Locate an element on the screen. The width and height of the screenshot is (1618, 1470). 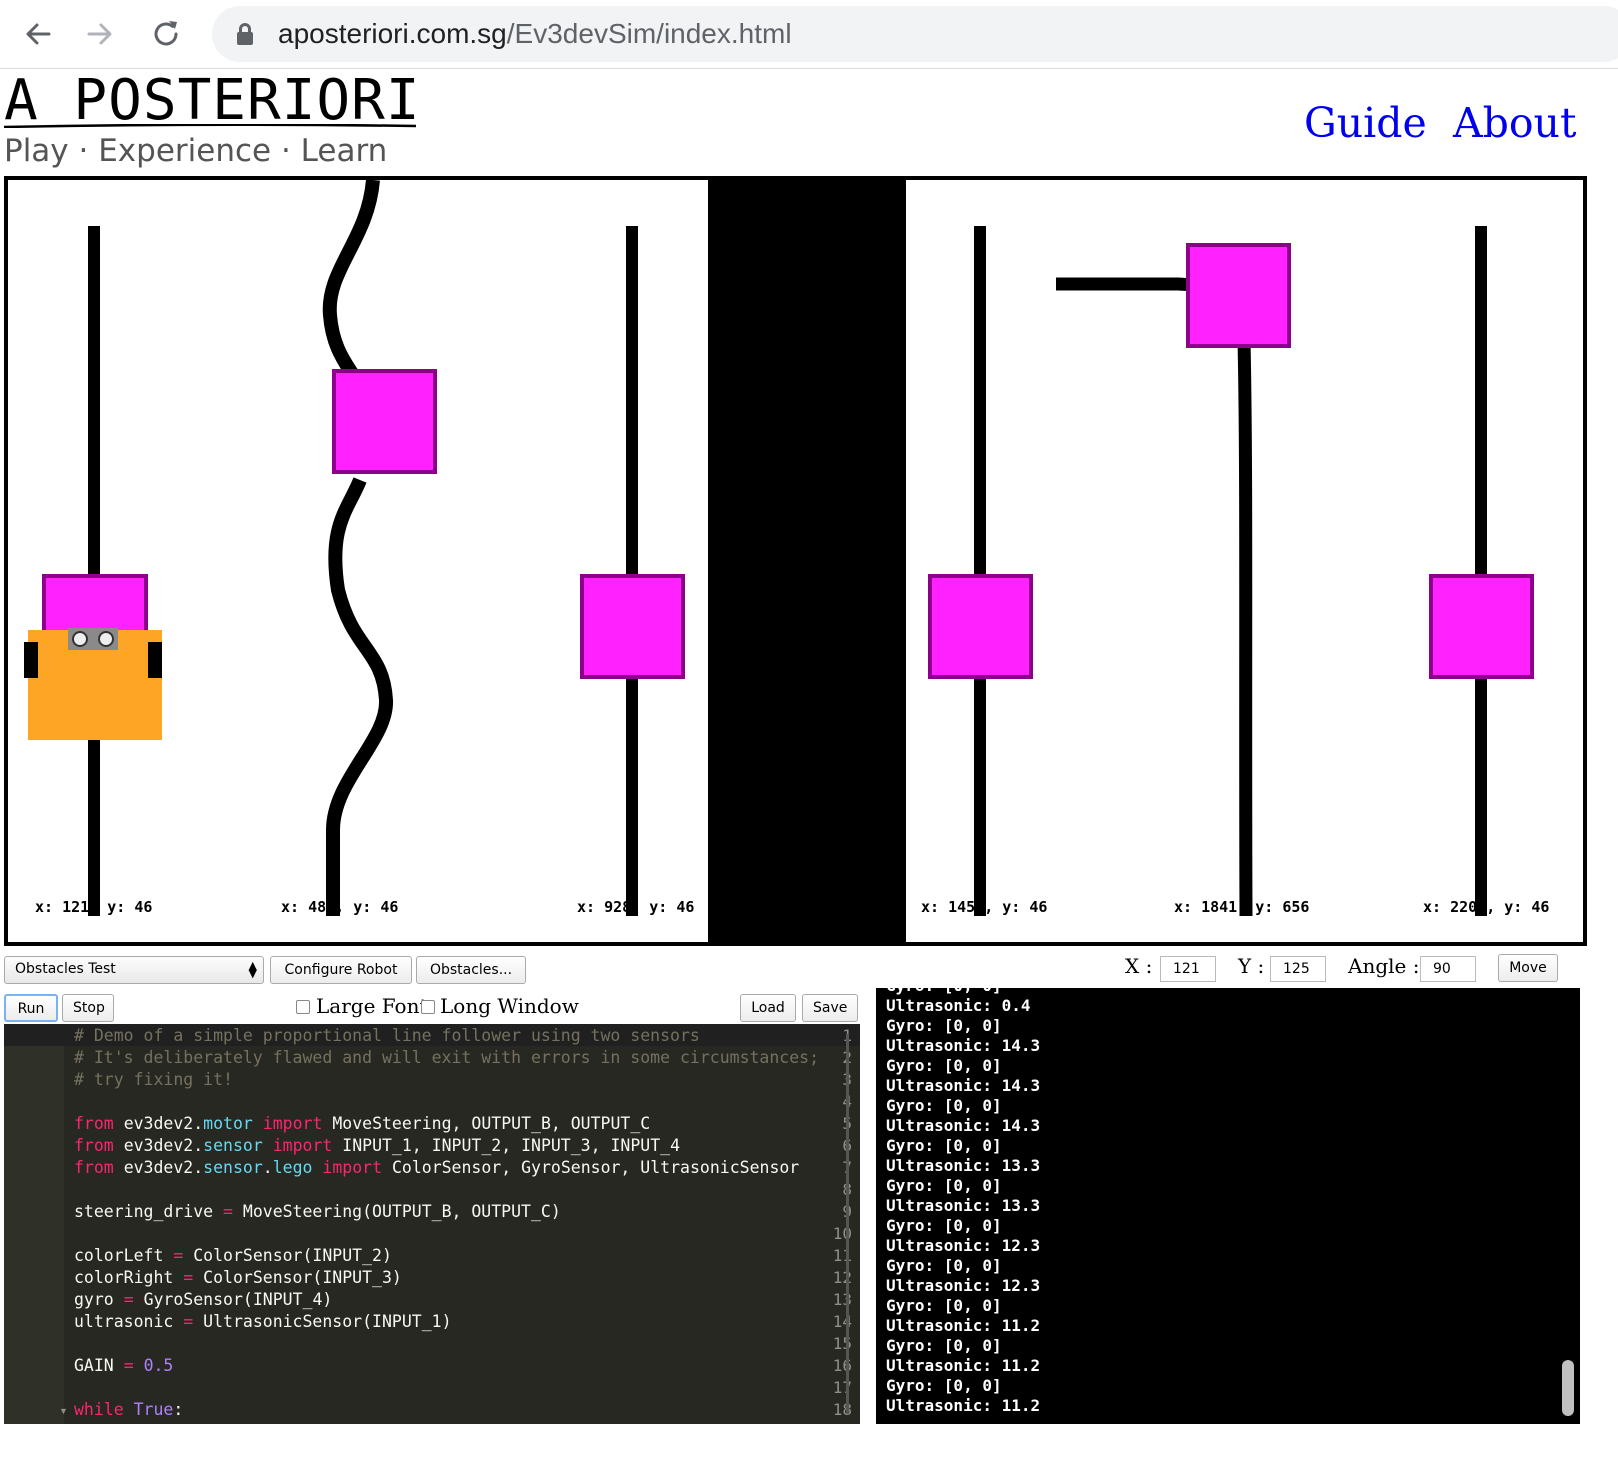
line-number: 10 is located at coordinates (842, 1233).